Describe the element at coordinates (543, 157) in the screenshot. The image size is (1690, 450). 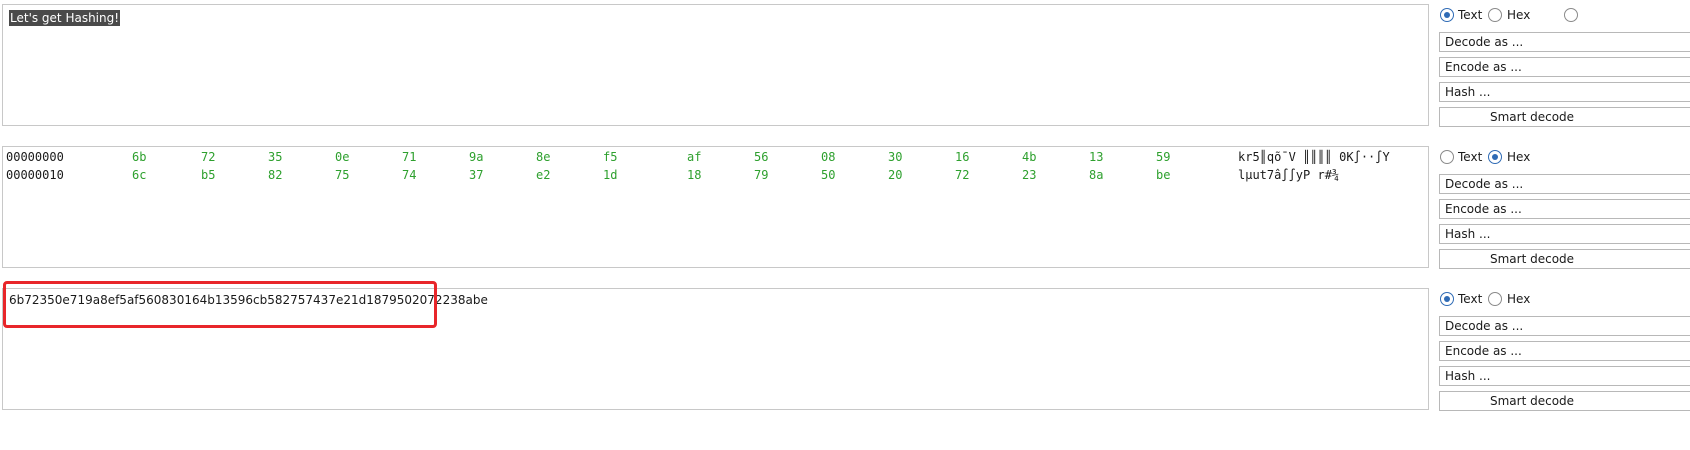
I see `hex-byte: 8e` at that location.